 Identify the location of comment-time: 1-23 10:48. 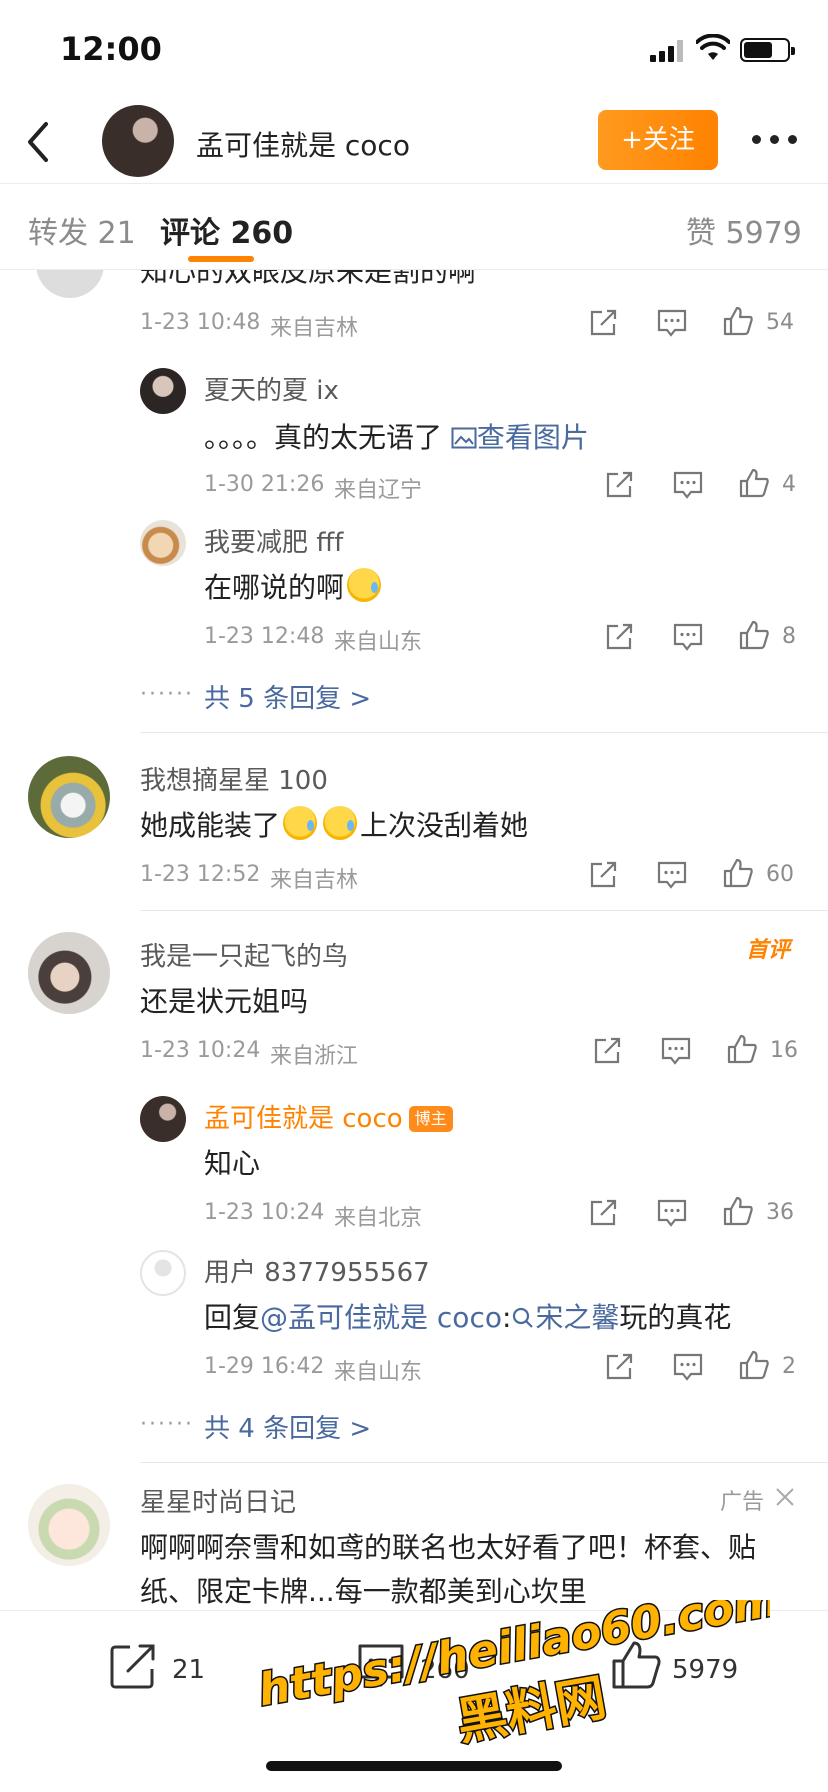
(200, 322).